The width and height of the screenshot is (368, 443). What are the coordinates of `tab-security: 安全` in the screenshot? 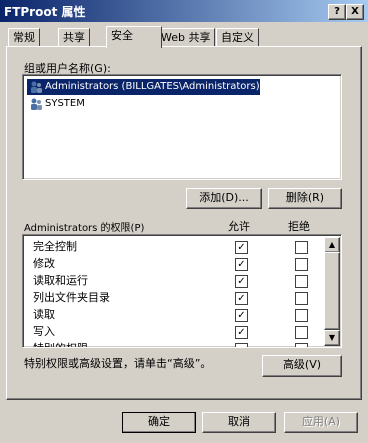 It's located at (134, 37).